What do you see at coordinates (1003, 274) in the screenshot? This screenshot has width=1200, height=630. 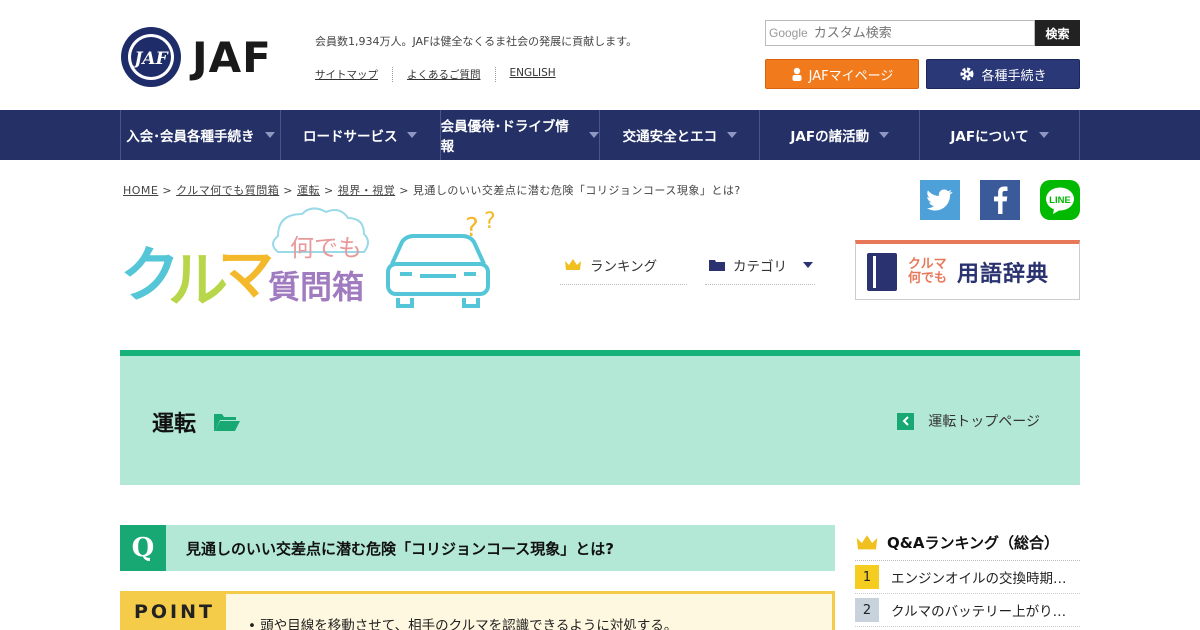 I see `glossary-title: 用語辞典` at bounding box center [1003, 274].